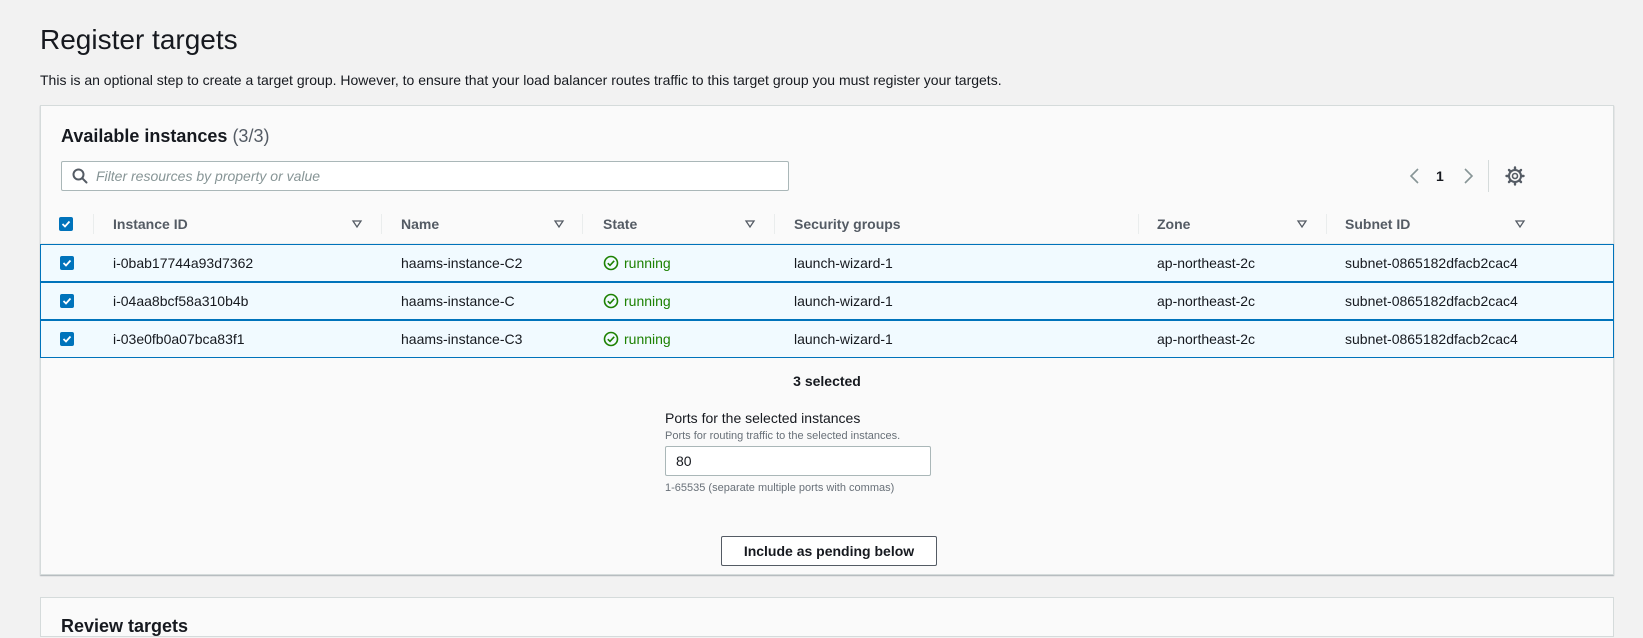  I want to click on gear-icon, so click(1515, 176).